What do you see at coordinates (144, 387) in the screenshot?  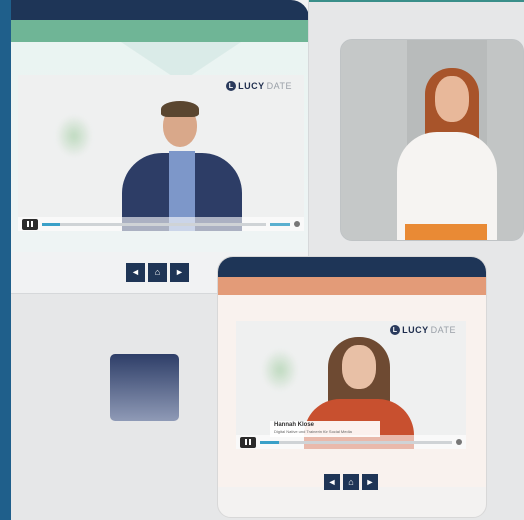 I see `gradient-square-tile` at bounding box center [144, 387].